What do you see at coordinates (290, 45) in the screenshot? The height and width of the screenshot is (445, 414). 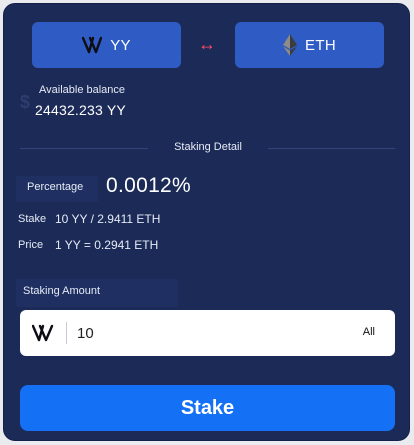 I see `ethereum-icon` at bounding box center [290, 45].